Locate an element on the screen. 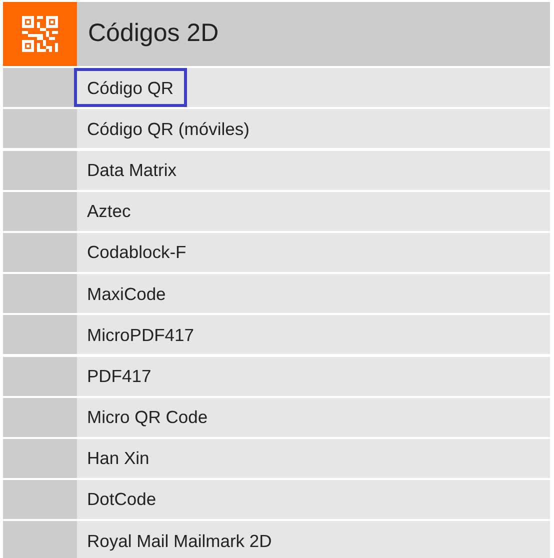 The image size is (554, 558). list-link: Data Matrix is located at coordinates (132, 170).